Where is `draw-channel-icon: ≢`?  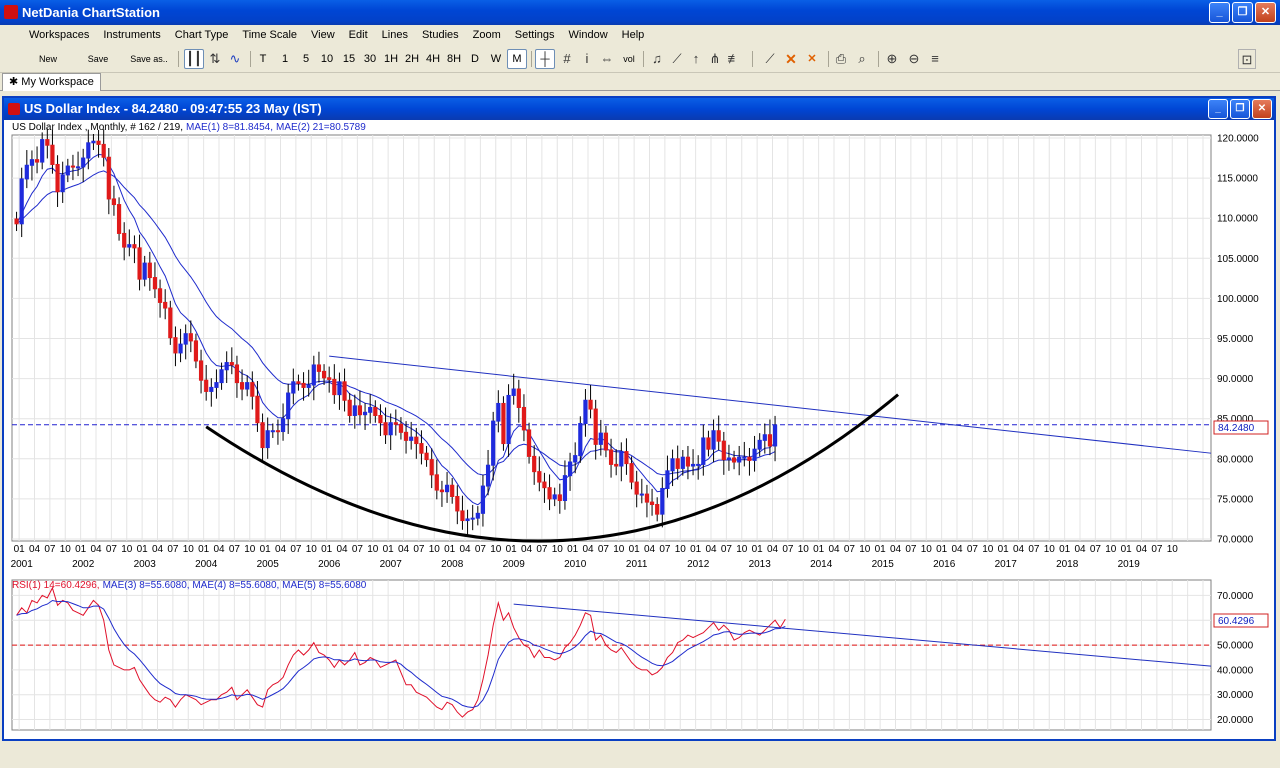
draw-channel-icon: ≢ is located at coordinates (734, 59).